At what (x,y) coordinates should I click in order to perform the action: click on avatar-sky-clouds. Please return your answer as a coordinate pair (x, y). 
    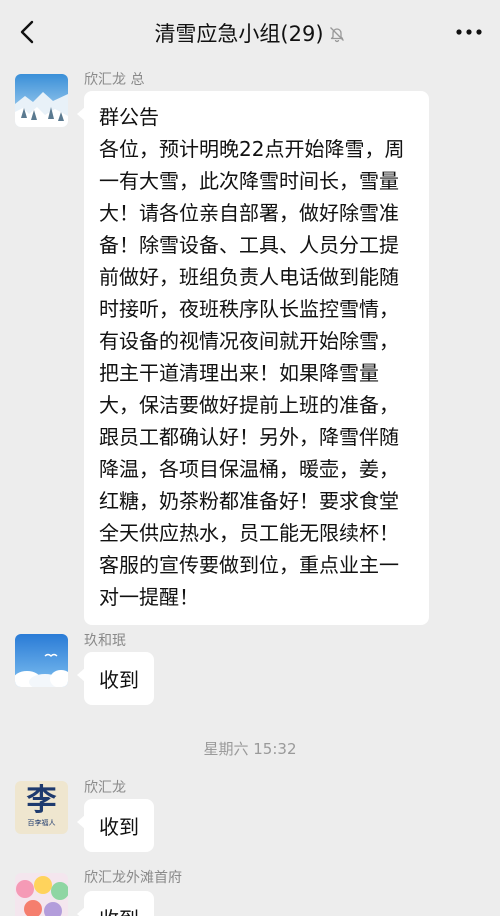
    Looking at the image, I should click on (41, 660).